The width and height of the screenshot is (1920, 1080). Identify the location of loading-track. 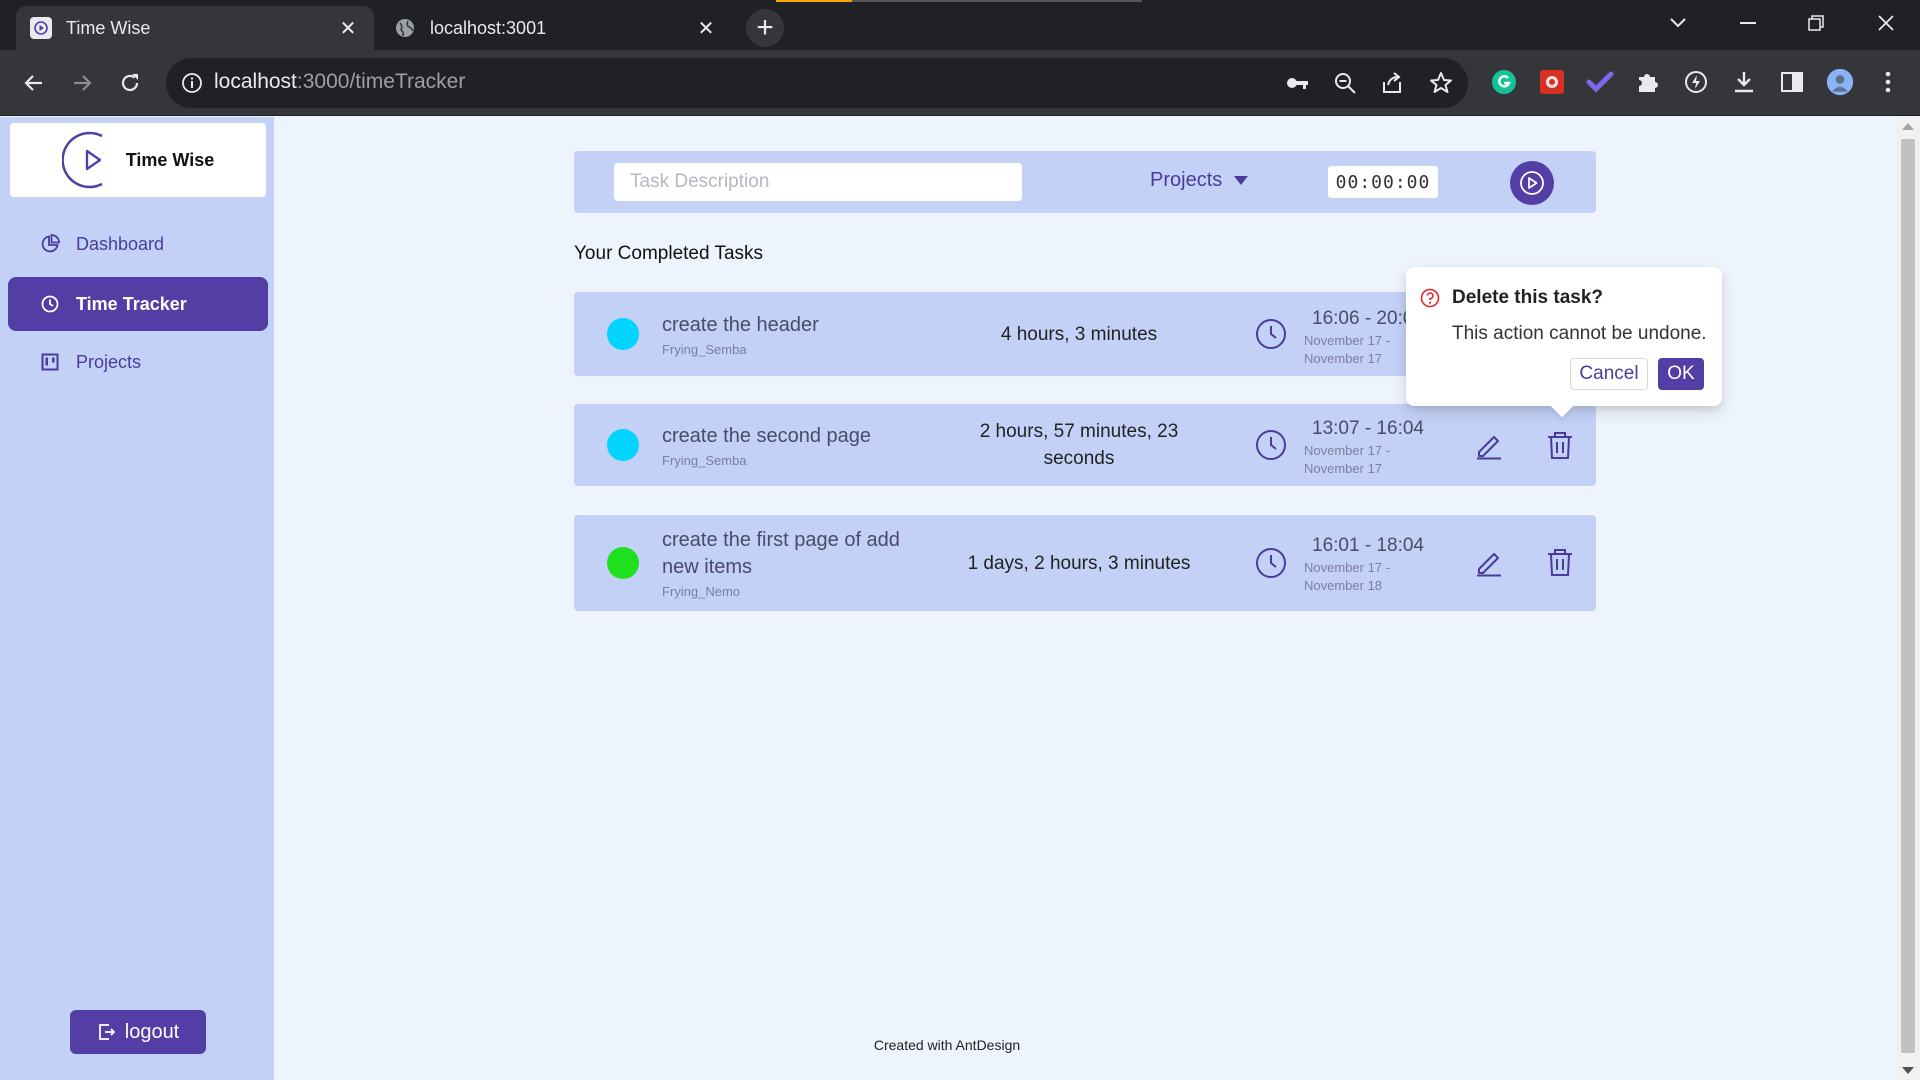
(997, 1).